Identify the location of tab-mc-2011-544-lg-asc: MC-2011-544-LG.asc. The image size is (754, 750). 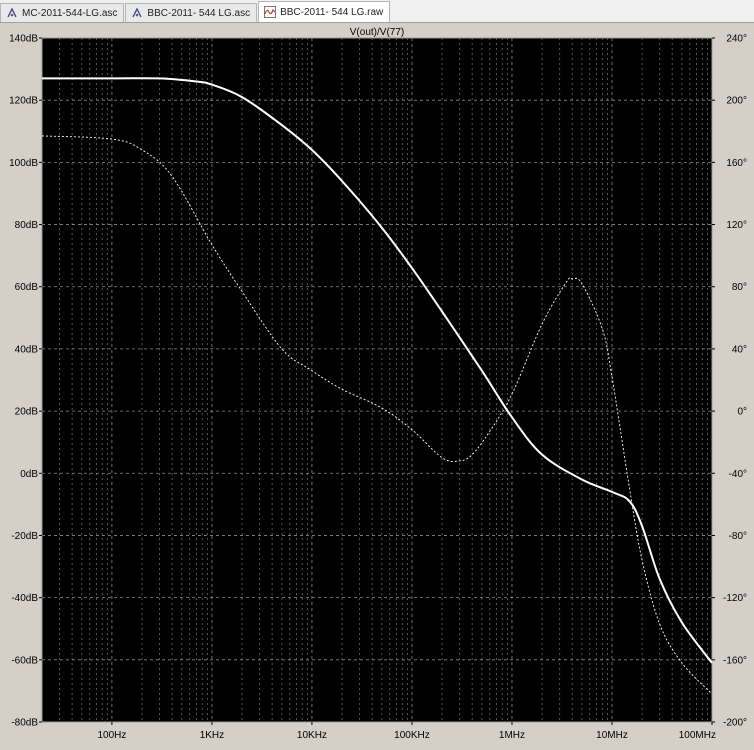
(62, 12).